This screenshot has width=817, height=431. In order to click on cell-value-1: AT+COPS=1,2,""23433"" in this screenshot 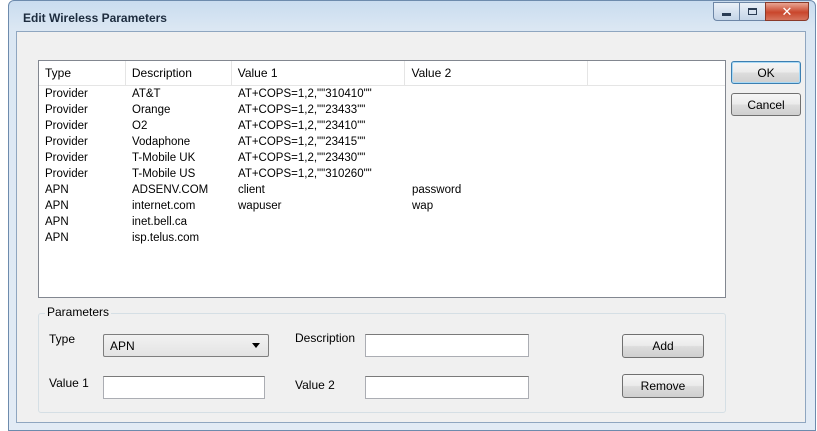, I will do `click(302, 110)`.